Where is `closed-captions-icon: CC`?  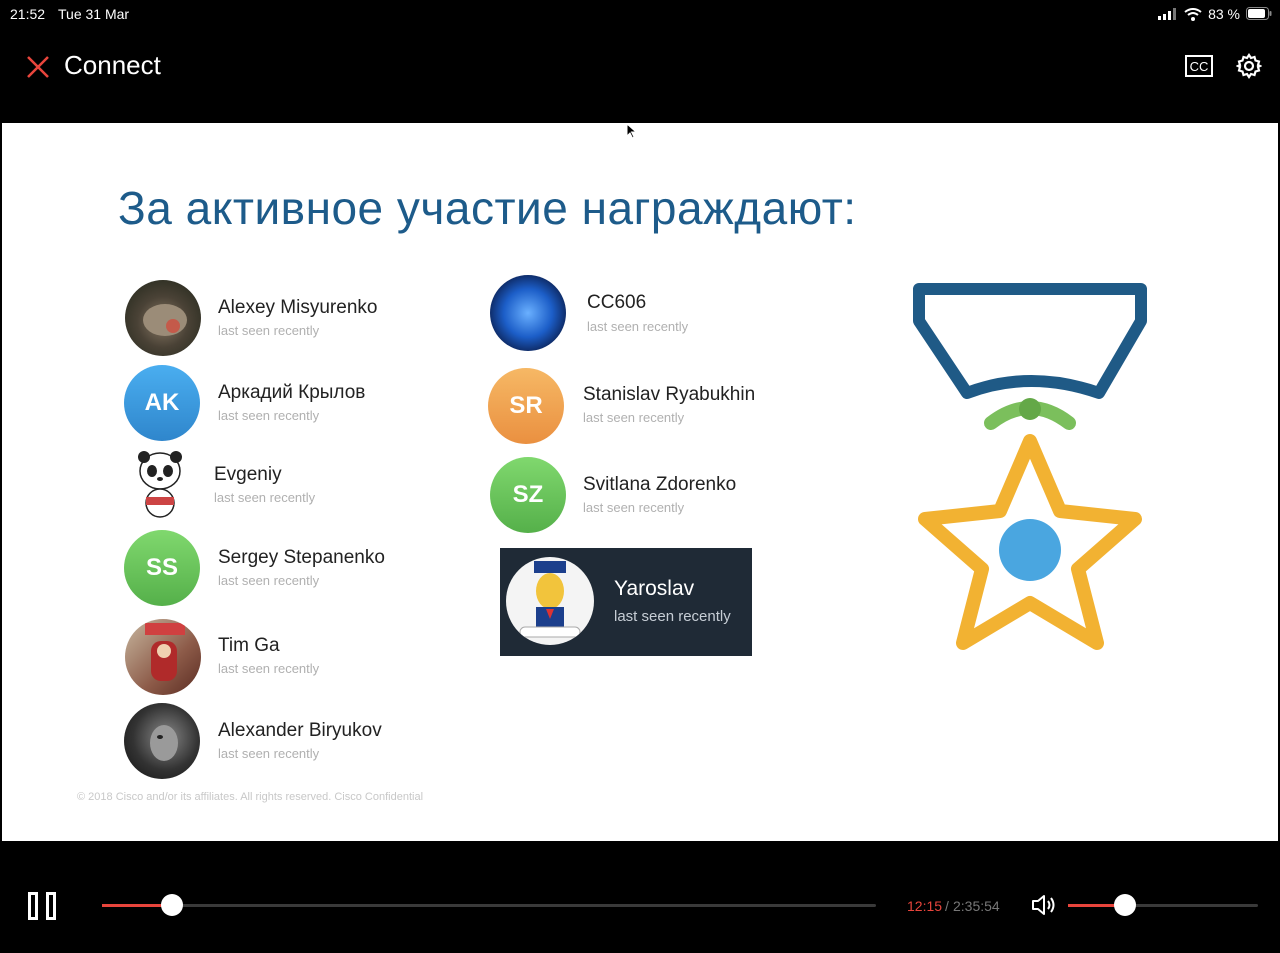
closed-captions-icon: CC is located at coordinates (1199, 66).